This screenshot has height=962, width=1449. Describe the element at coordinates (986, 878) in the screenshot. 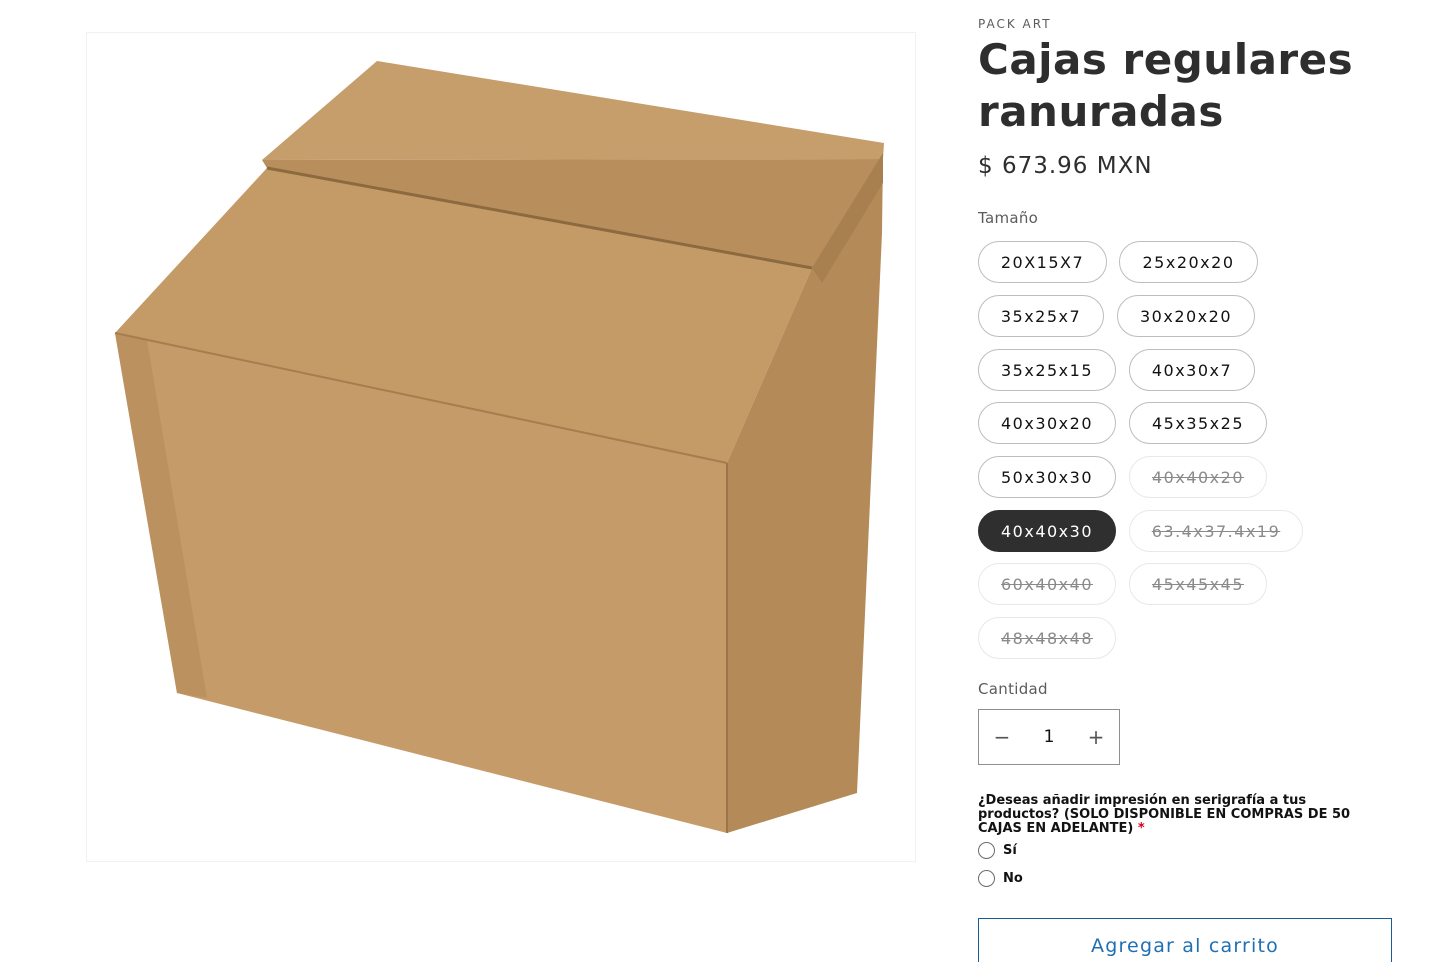

I see `radio-no` at that location.